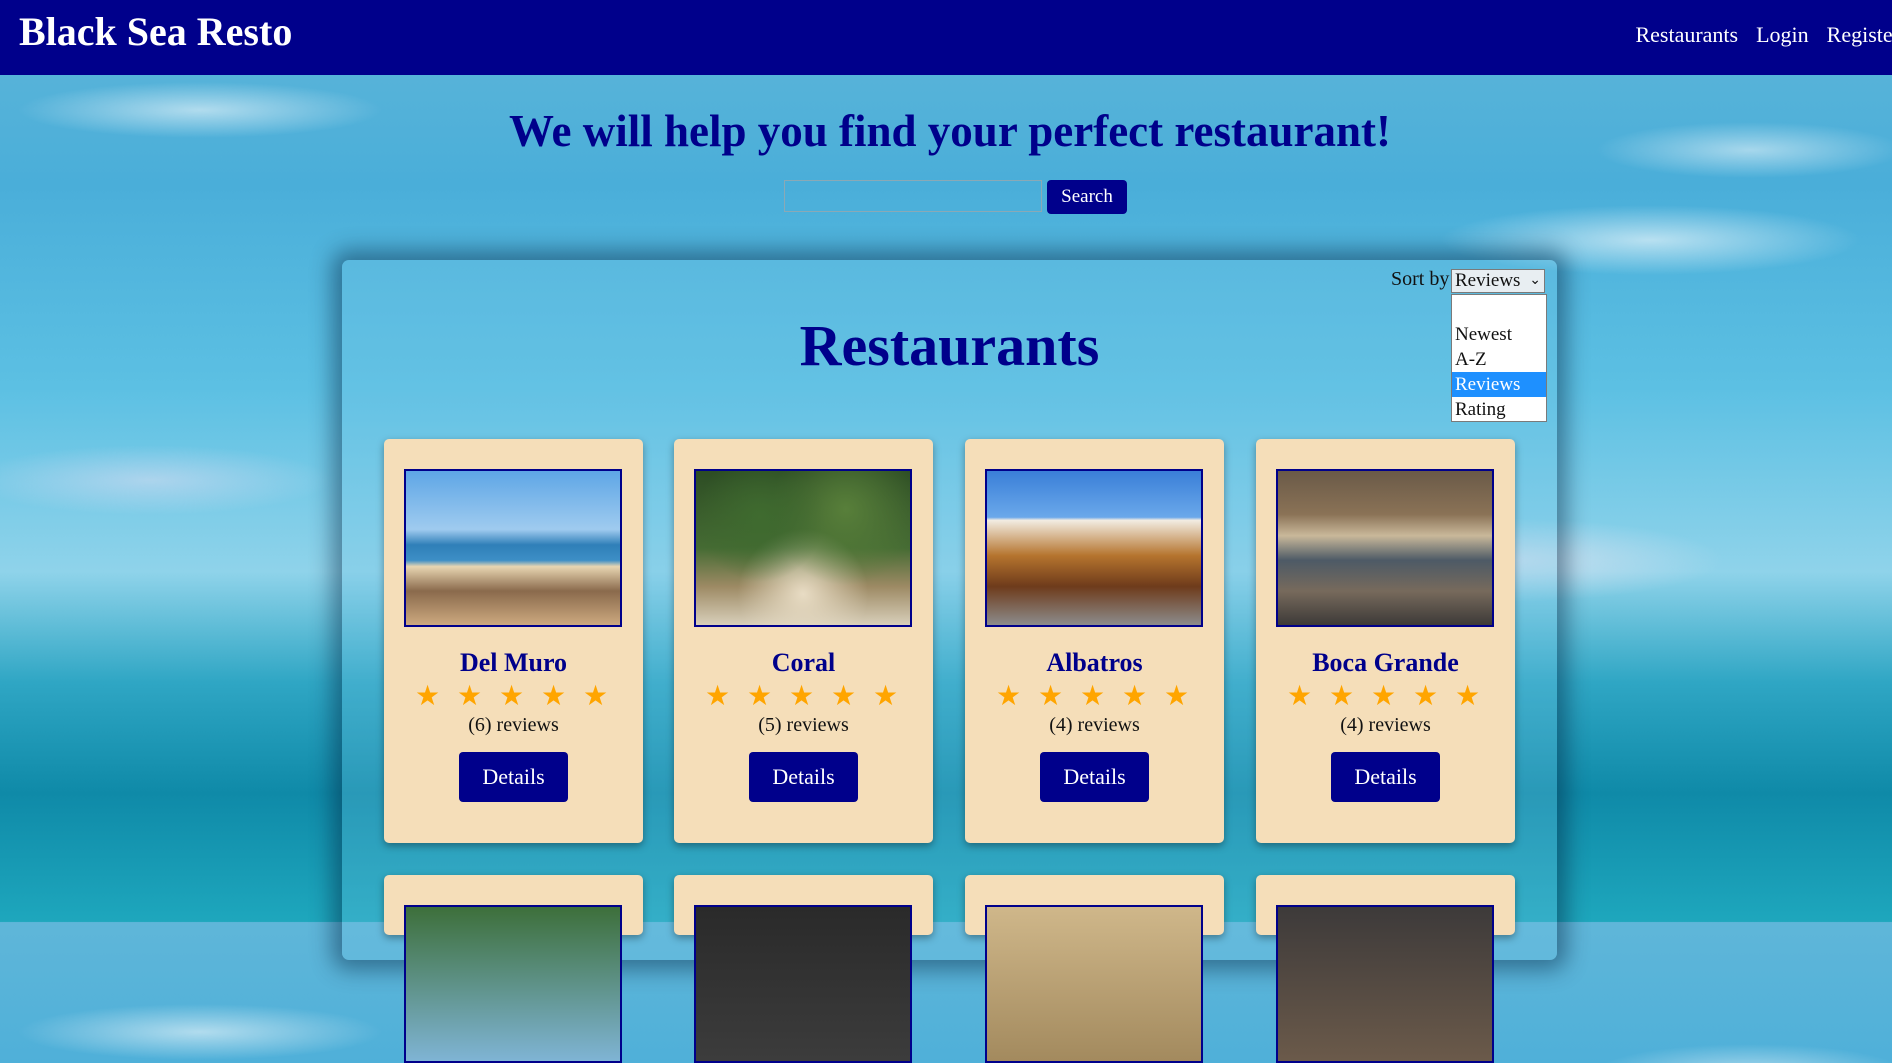  Describe the element at coordinates (1499, 384) in the screenshot. I see `sort-option-reviews: Reviews` at that location.